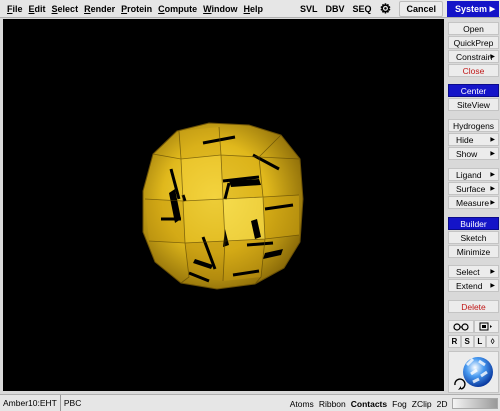 Image resolution: width=500 pixels, height=411 pixels. What do you see at coordinates (301, 403) in the screenshot?
I see `atoms-toggle: Atoms` at bounding box center [301, 403].